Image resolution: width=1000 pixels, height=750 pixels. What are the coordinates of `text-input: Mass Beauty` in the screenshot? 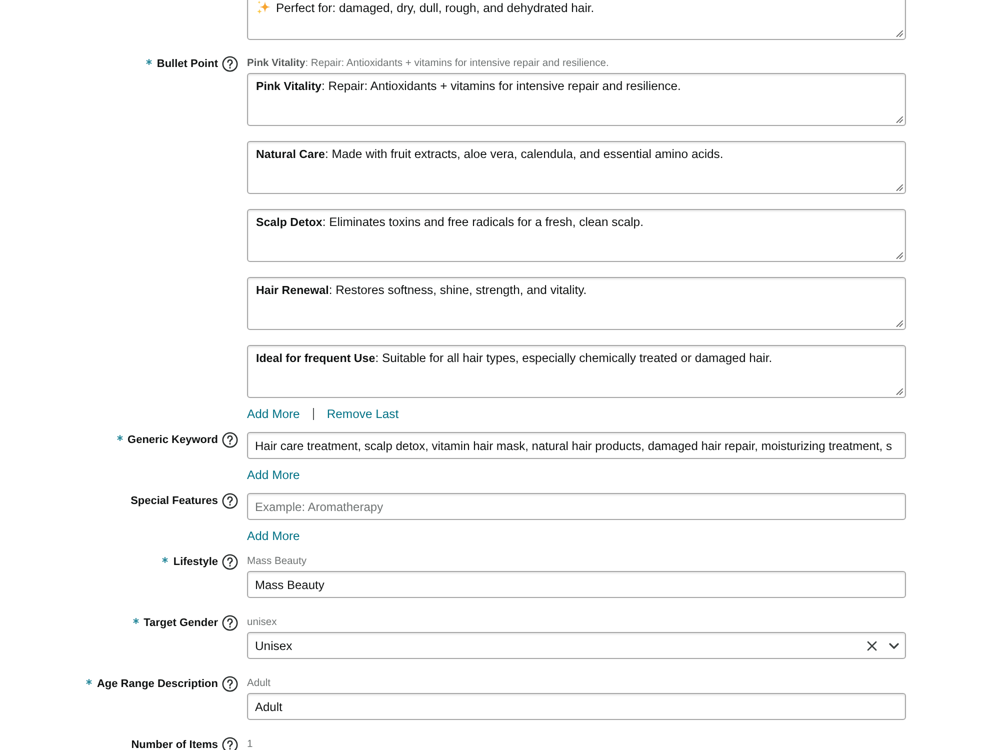 It's located at (576, 584).